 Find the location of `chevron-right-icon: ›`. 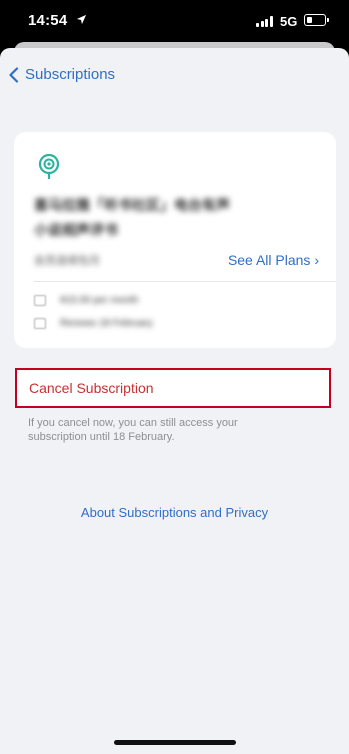

chevron-right-icon: › is located at coordinates (316, 260).